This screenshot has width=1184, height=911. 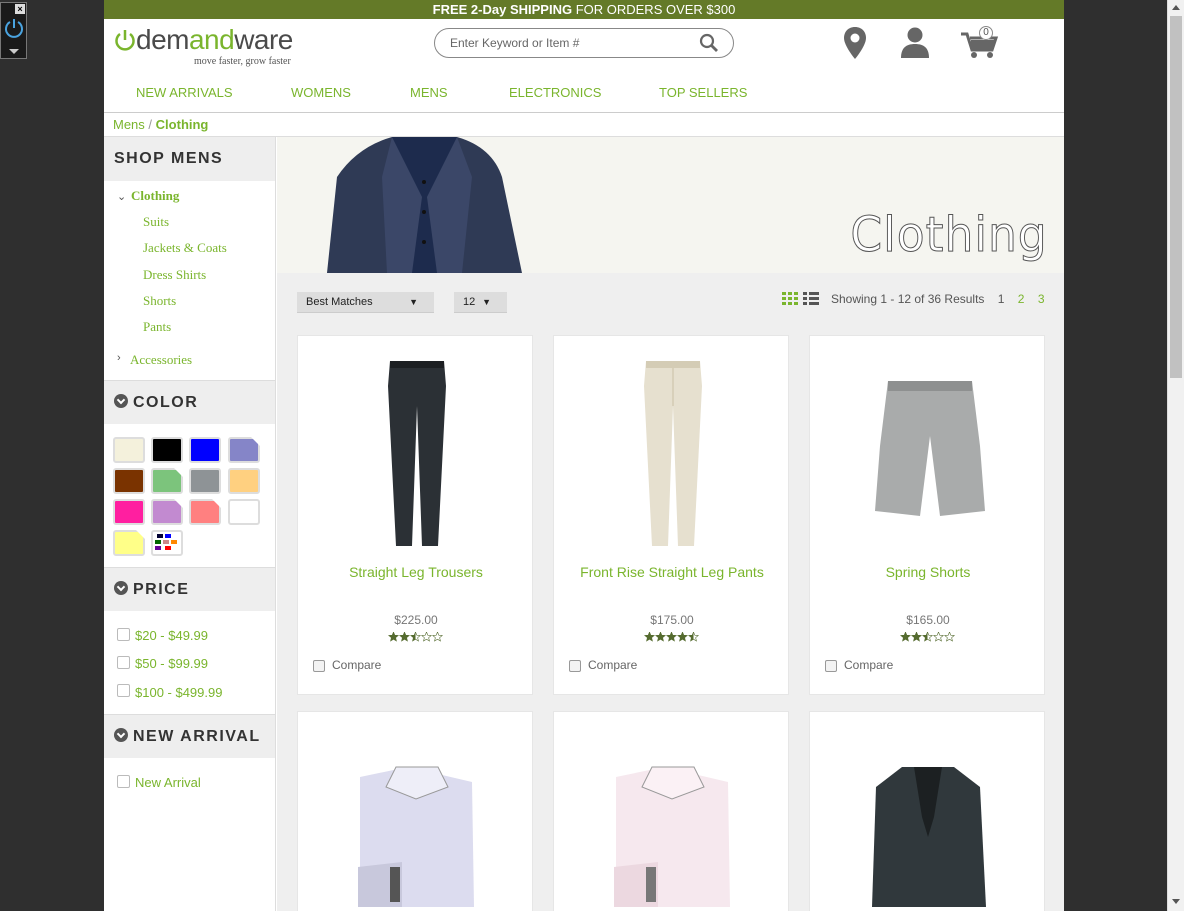 What do you see at coordinates (168, 782) in the screenshot?
I see `new-arrival-option: New Arrival` at bounding box center [168, 782].